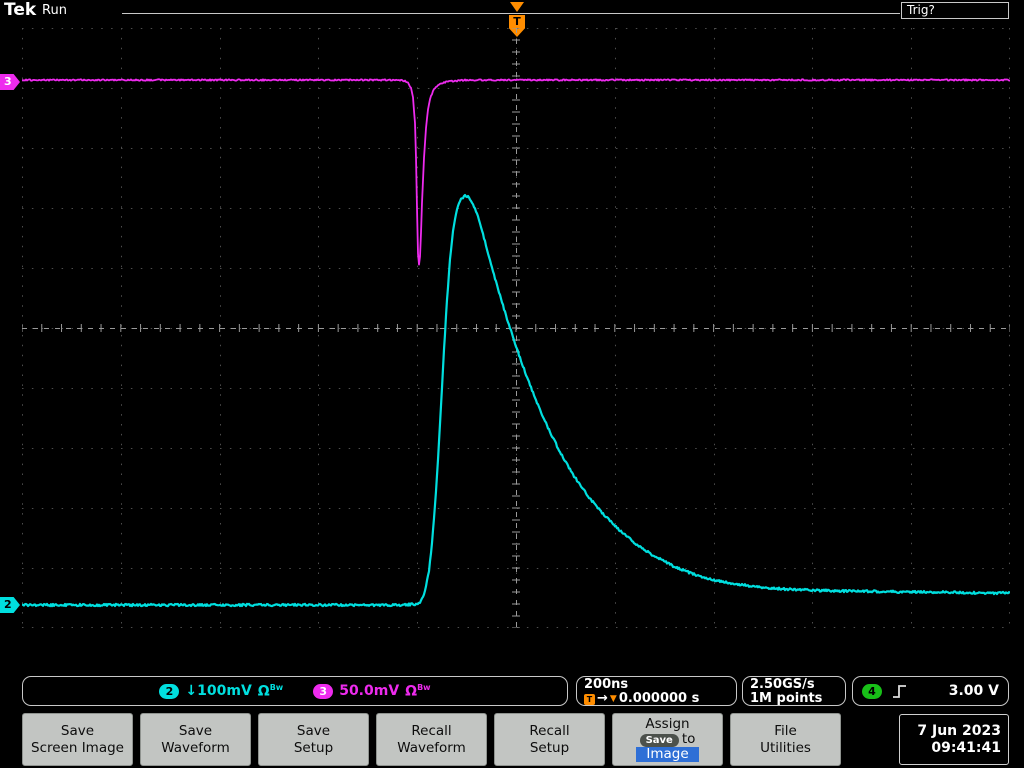  Describe the element at coordinates (20, 10) in the screenshot. I see `tek-logo: Tek` at that location.